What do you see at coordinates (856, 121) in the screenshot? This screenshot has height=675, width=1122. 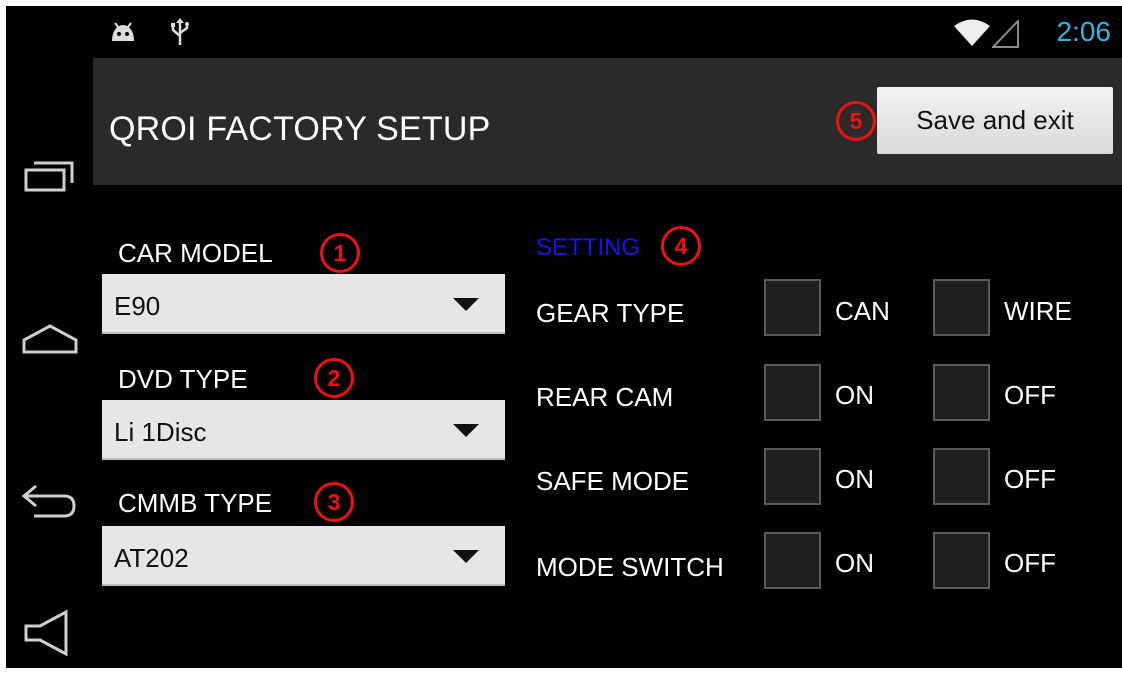 I see `annotation-badge-5: 5` at bounding box center [856, 121].